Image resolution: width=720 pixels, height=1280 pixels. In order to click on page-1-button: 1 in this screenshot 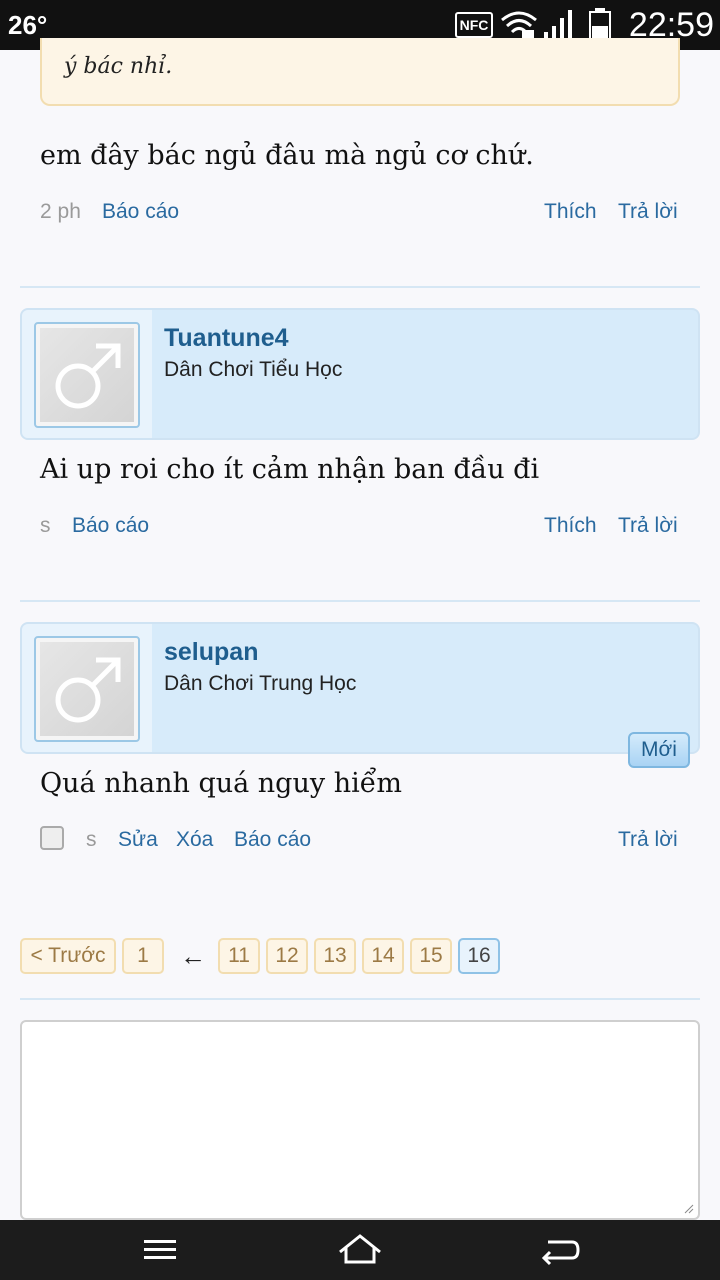, I will do `click(143, 956)`.